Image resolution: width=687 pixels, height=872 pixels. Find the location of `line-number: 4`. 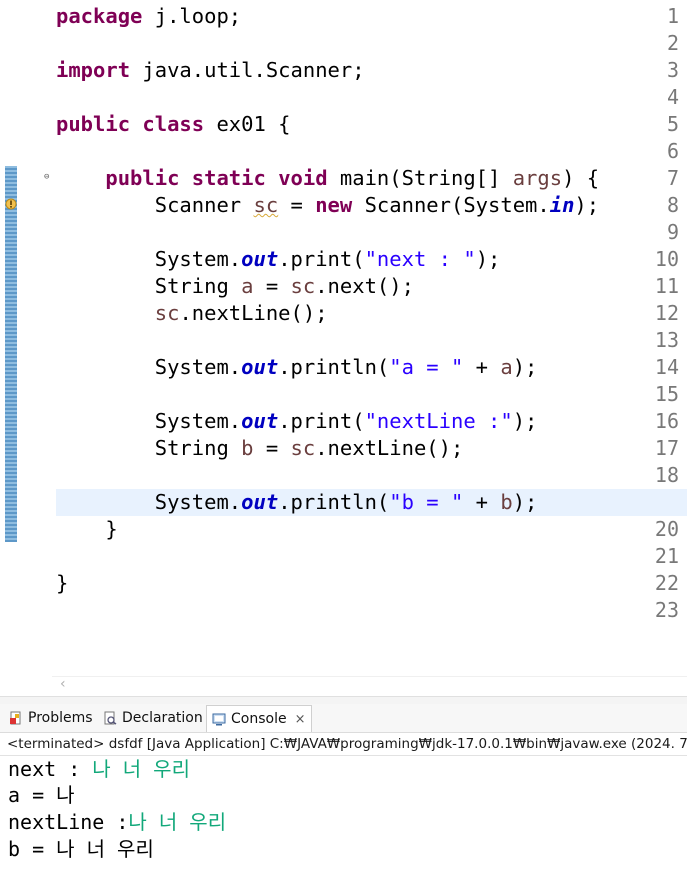

line-number: 4 is located at coordinates (672, 97).